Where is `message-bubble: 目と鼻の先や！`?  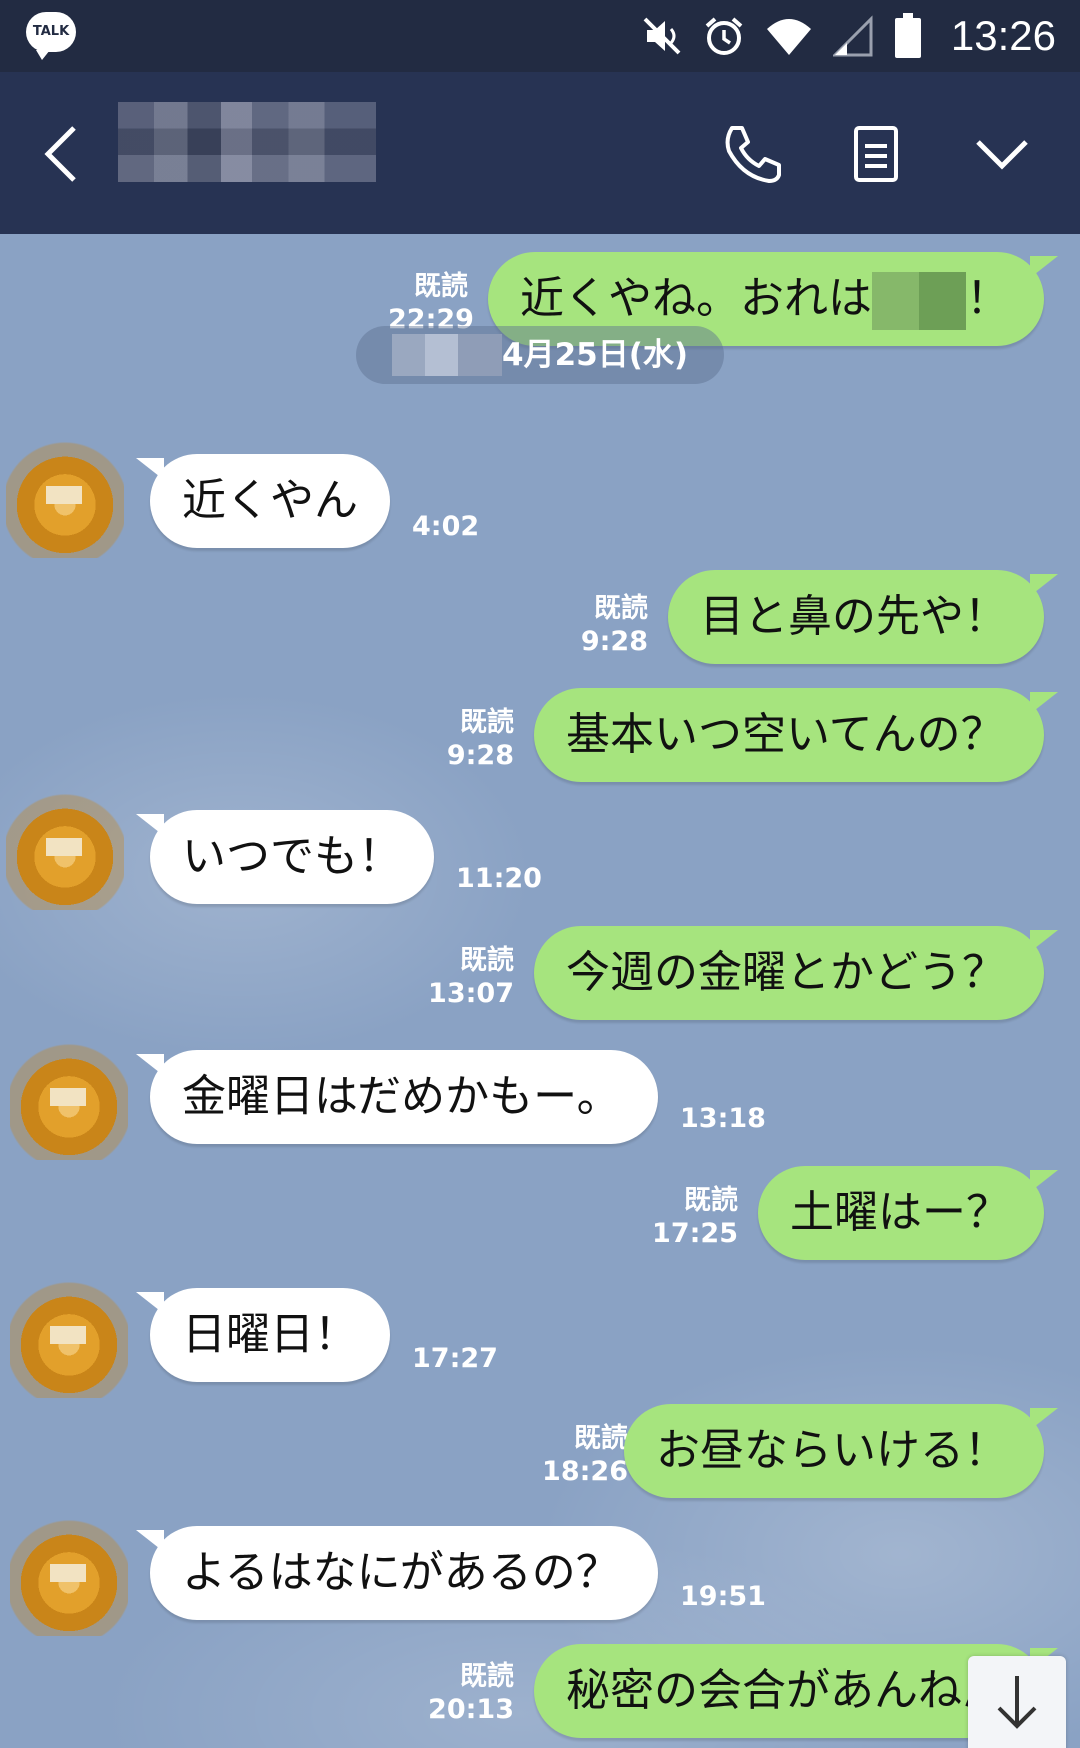
message-bubble: 目と鼻の先や！ is located at coordinates (863, 617).